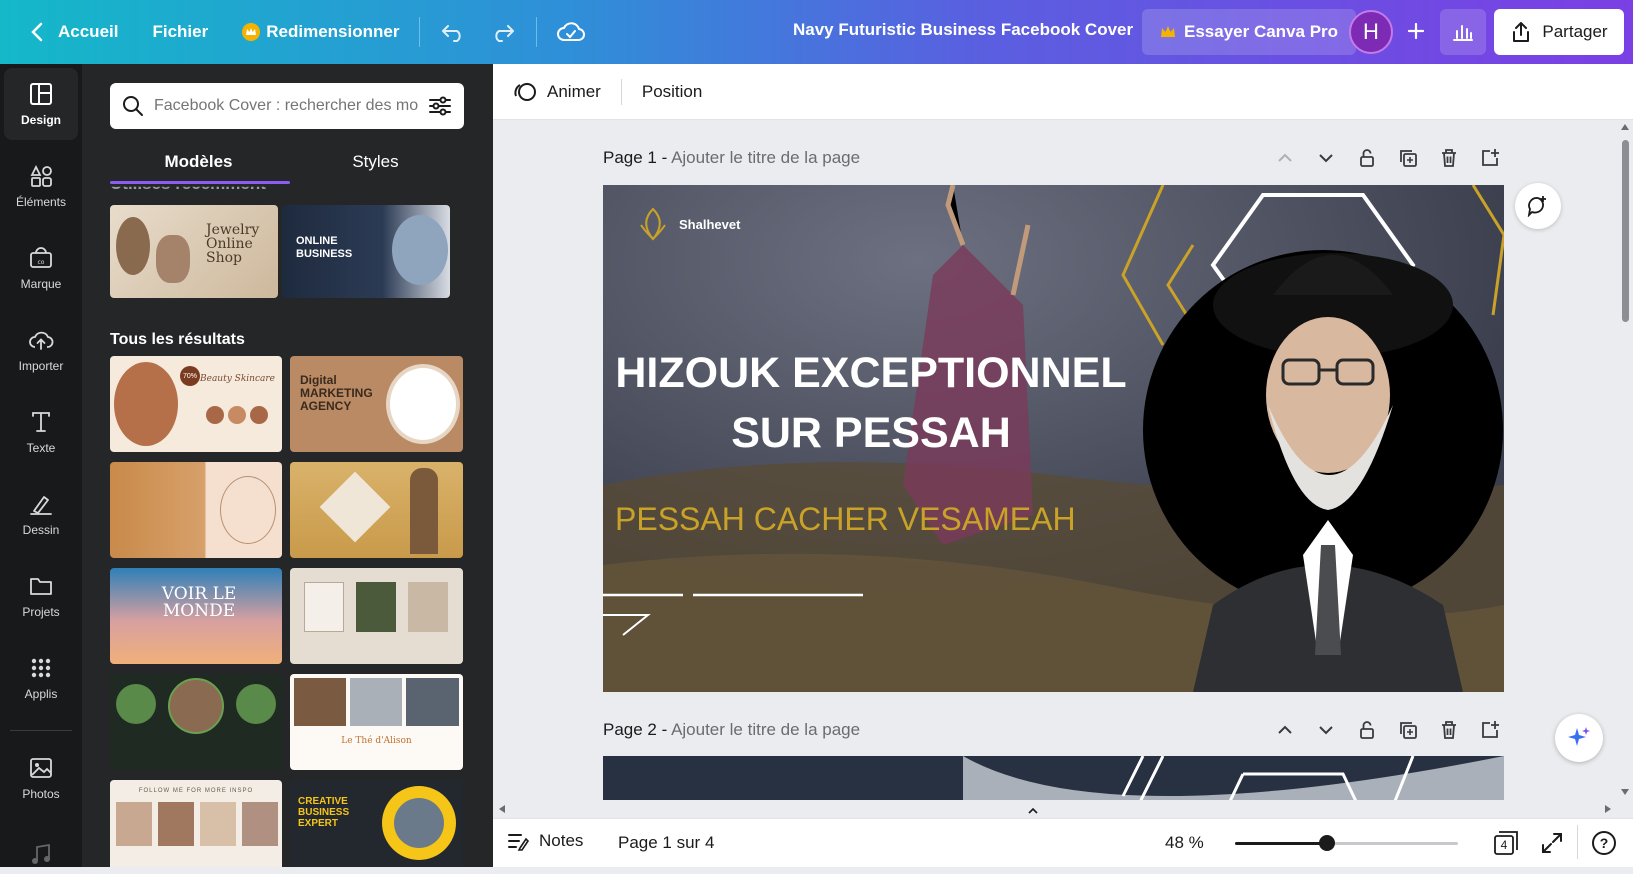 Image resolution: width=1633 pixels, height=874 pixels. What do you see at coordinates (41, 350) in the screenshot?
I see `rail-item-upload: Importer` at bounding box center [41, 350].